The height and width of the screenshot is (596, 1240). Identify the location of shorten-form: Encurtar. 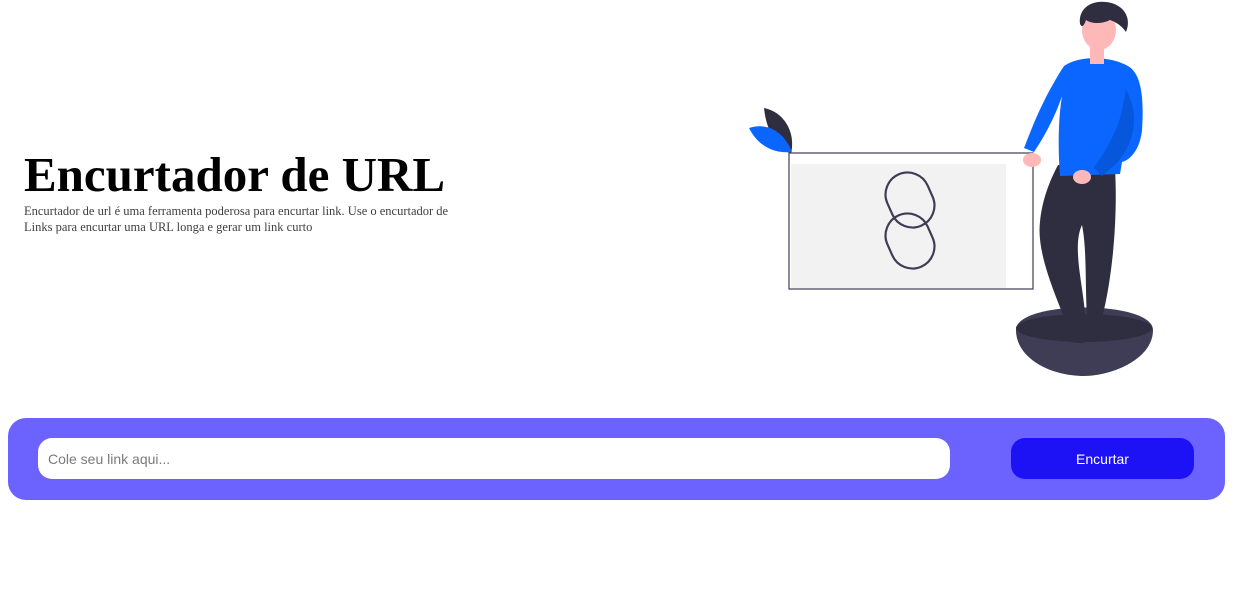
(616, 459).